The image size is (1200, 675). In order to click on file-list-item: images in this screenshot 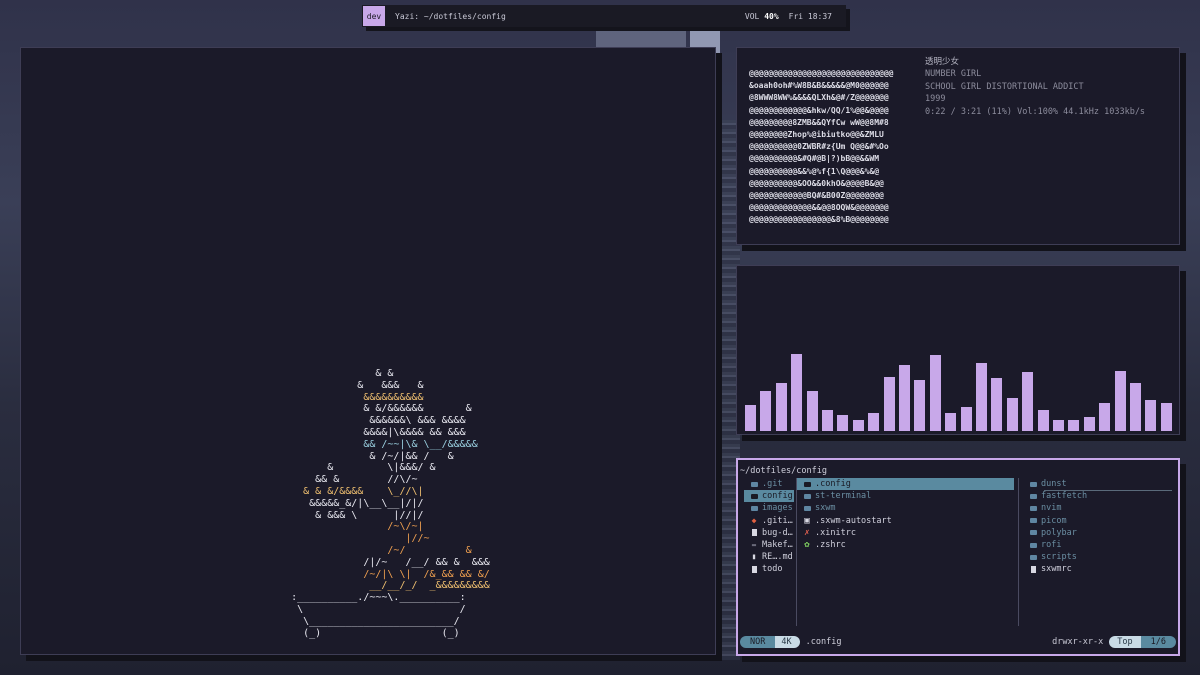, I will do `click(769, 508)`.